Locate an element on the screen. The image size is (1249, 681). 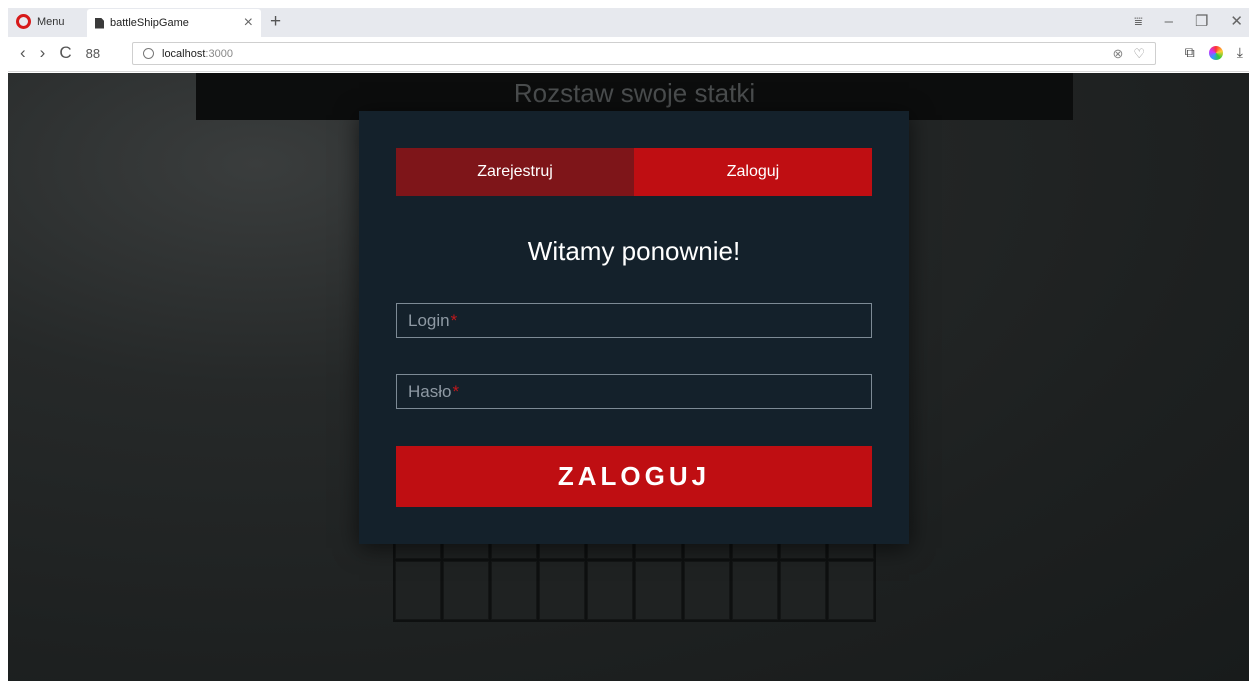
block-icon: ⊗ is located at coordinates (1117, 54).